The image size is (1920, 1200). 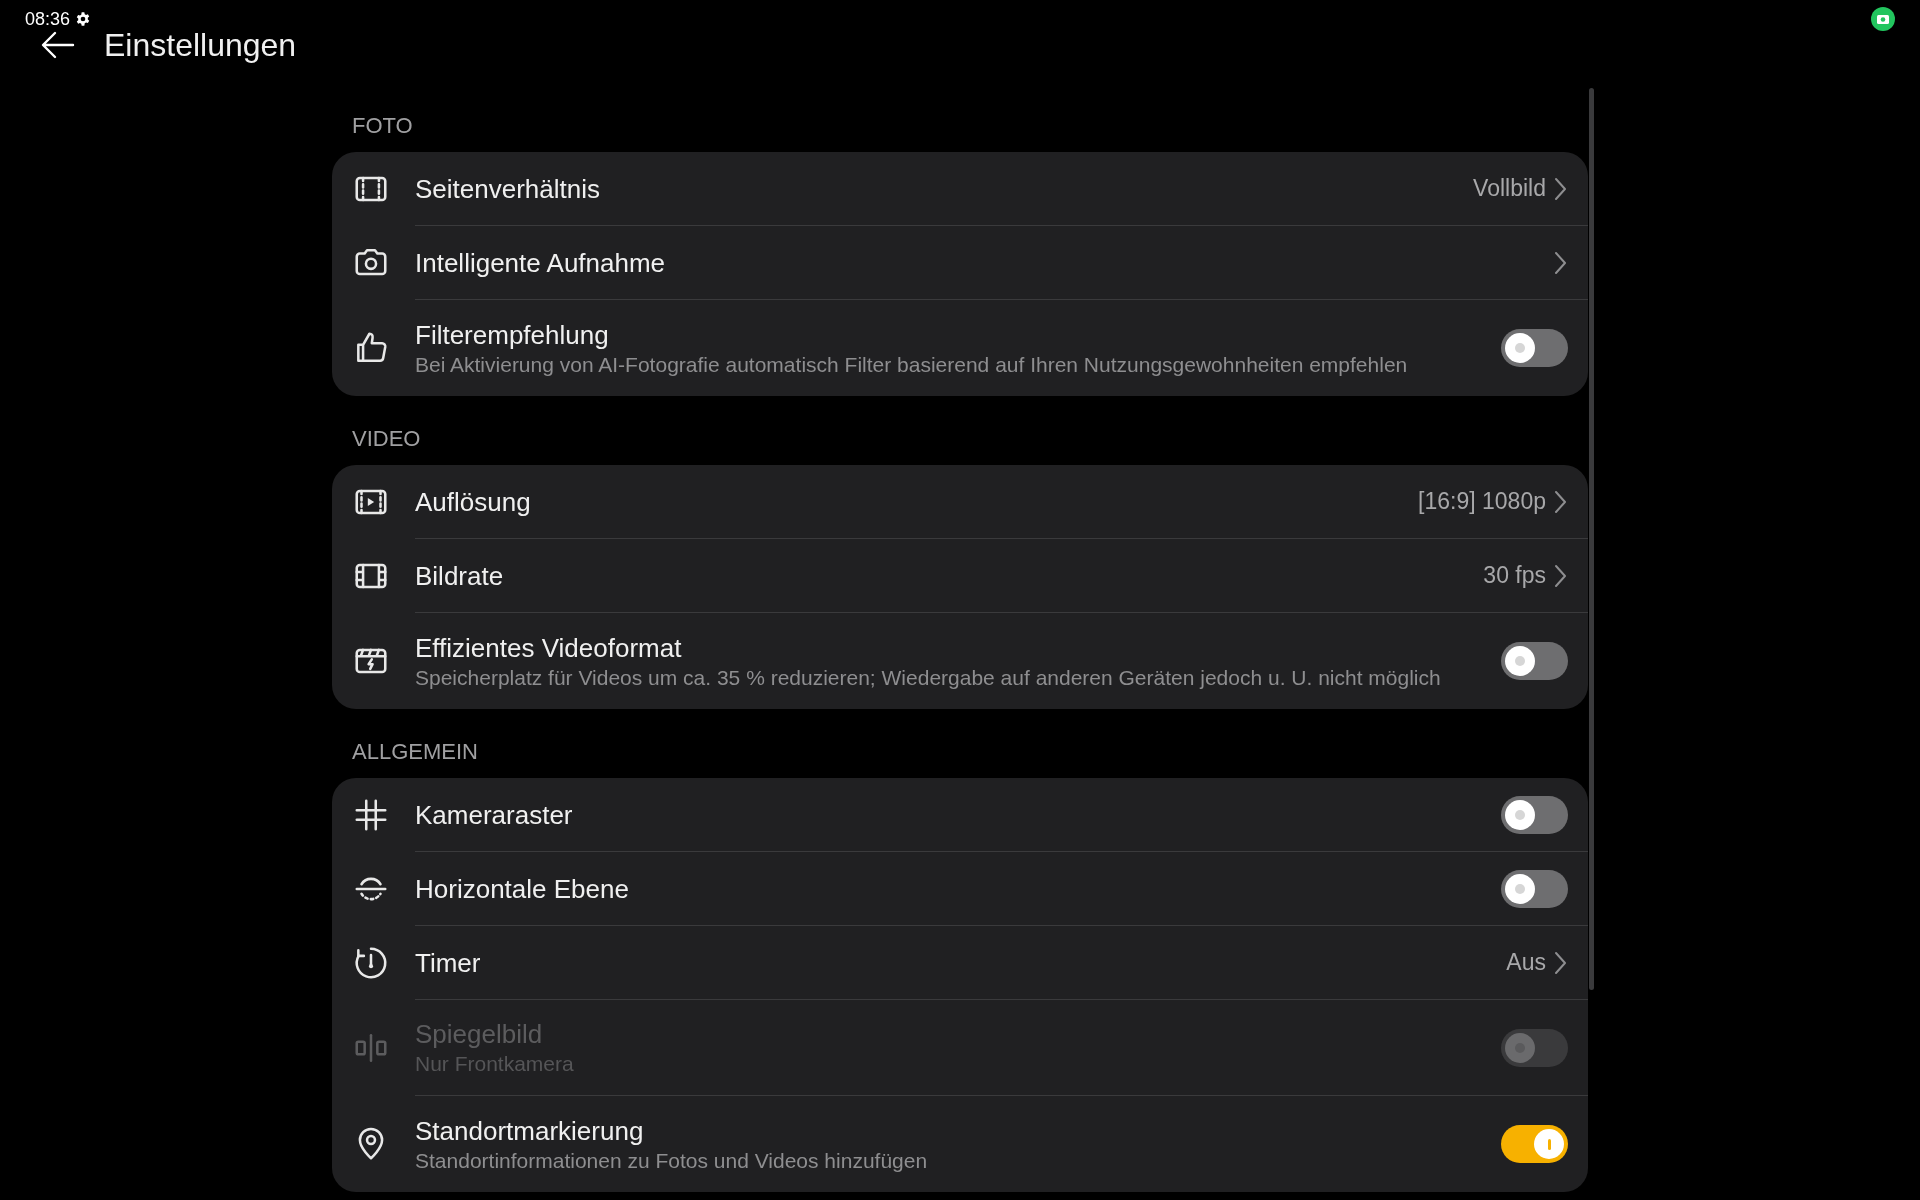 I want to click on settings-row: Timer Aus, so click(x=1001, y=963).